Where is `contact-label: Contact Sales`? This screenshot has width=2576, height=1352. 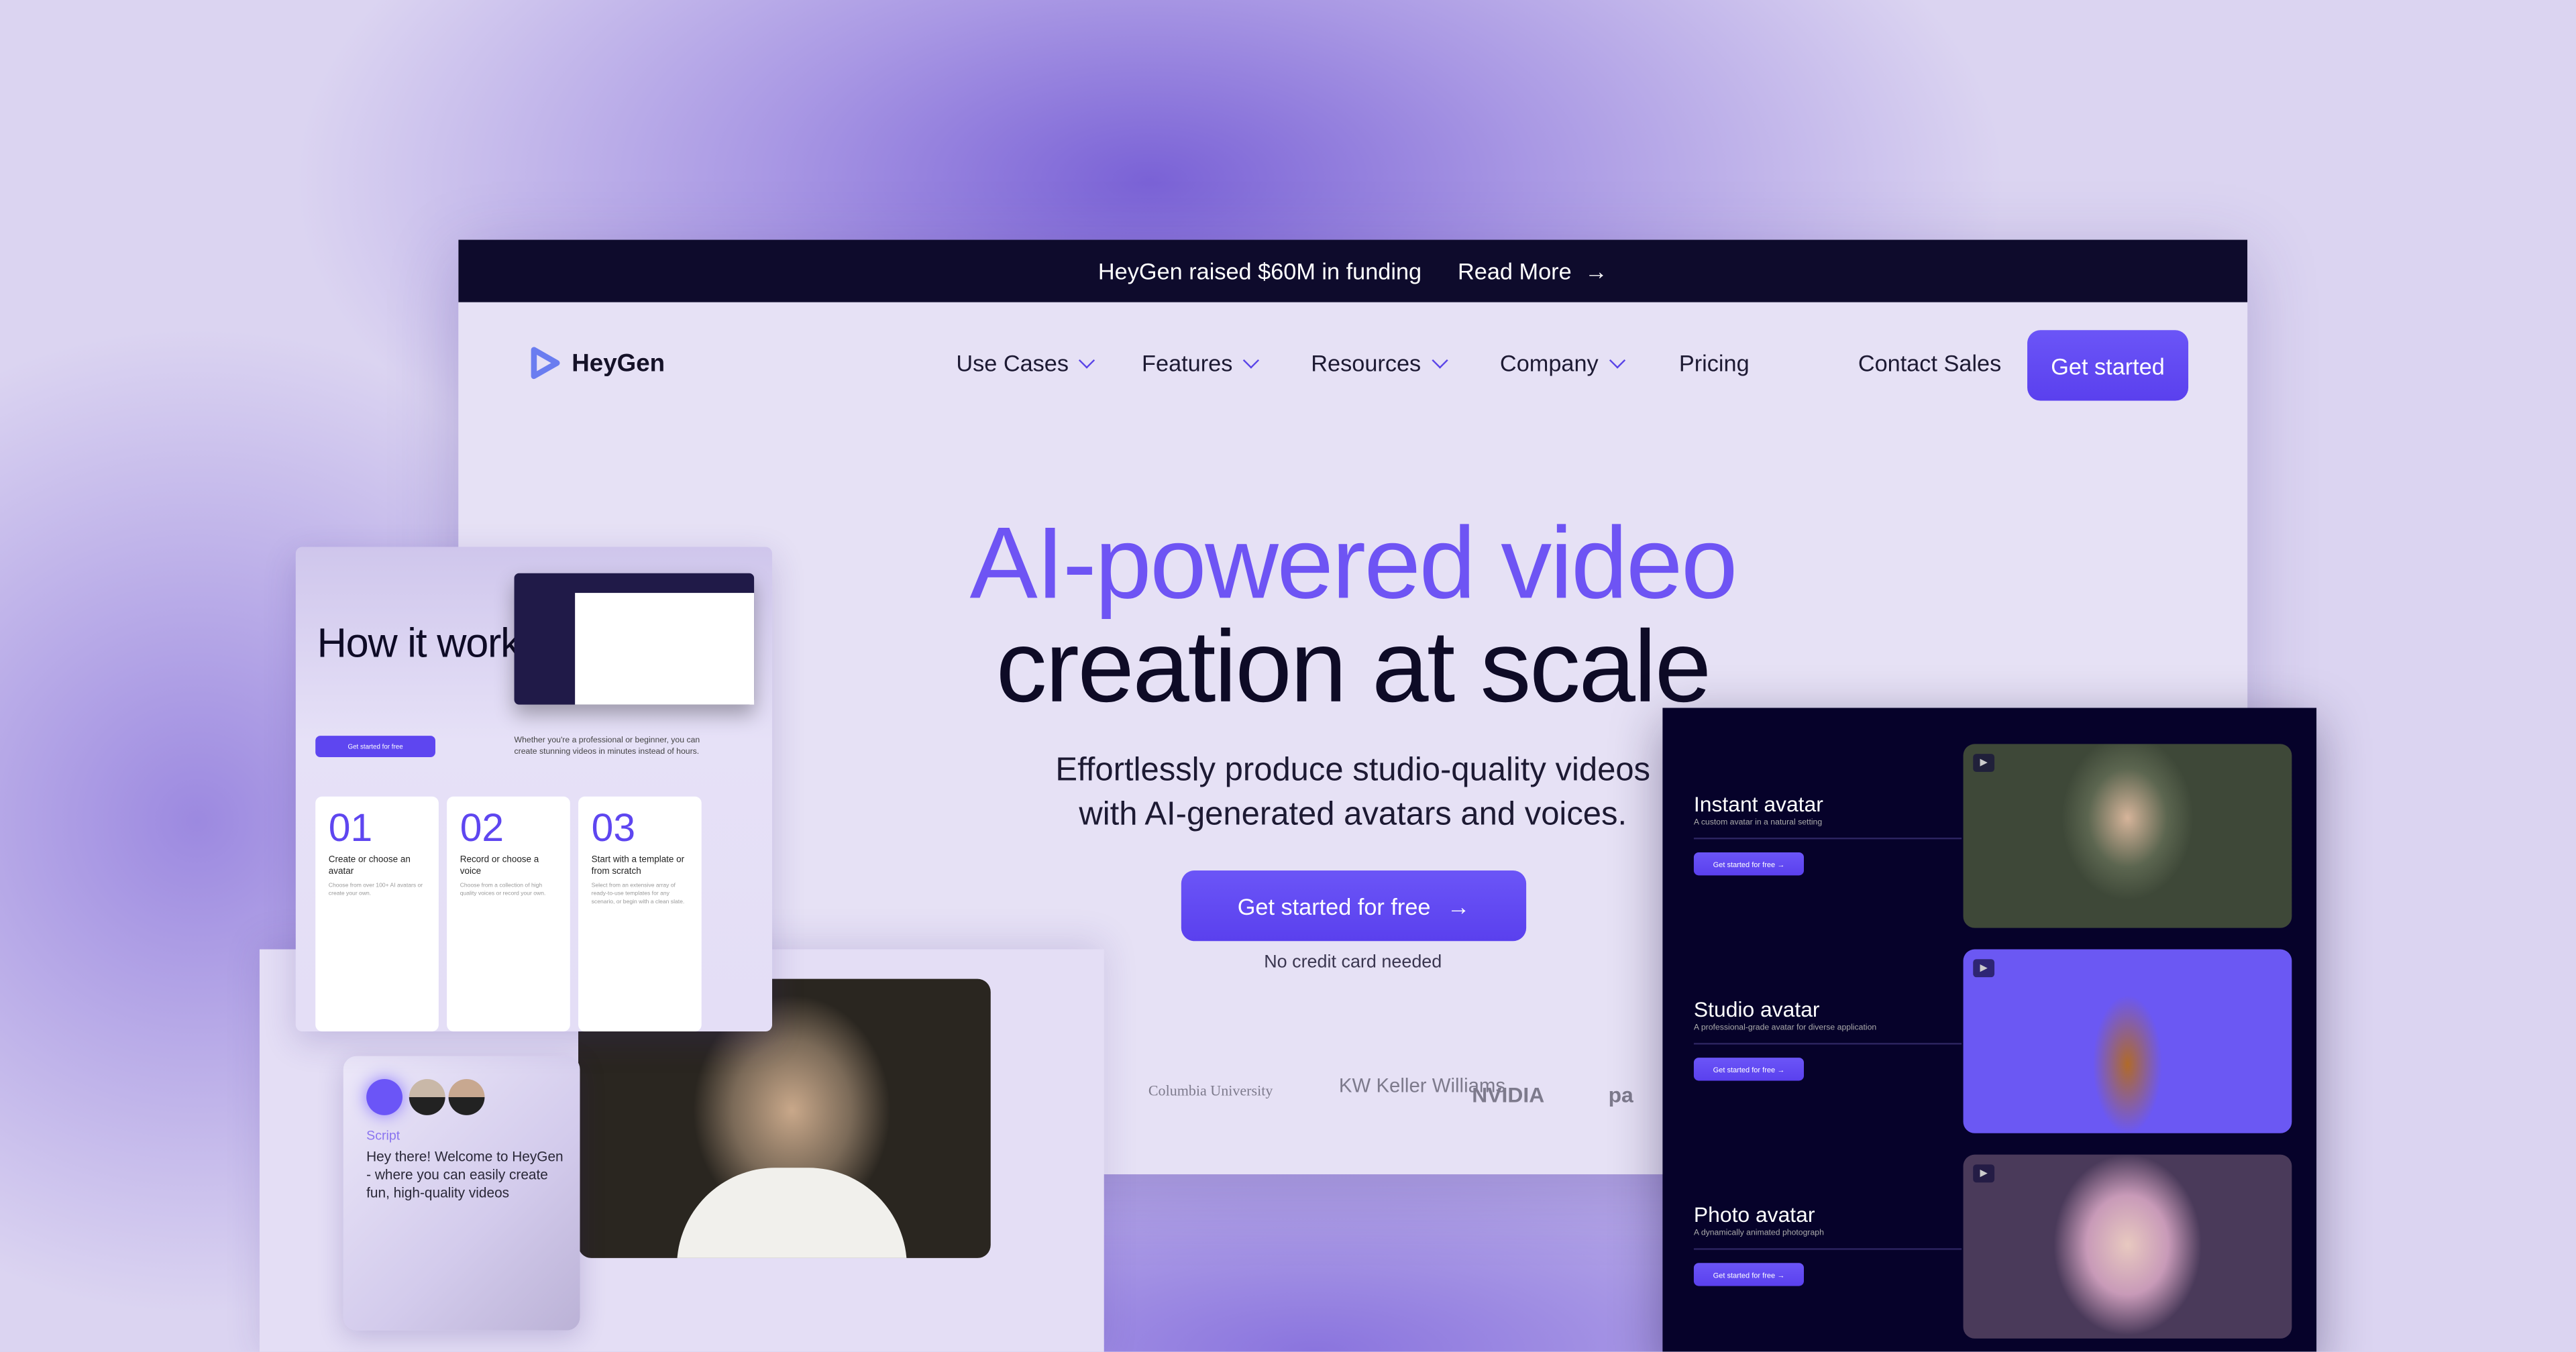 contact-label: Contact Sales is located at coordinates (1930, 362).